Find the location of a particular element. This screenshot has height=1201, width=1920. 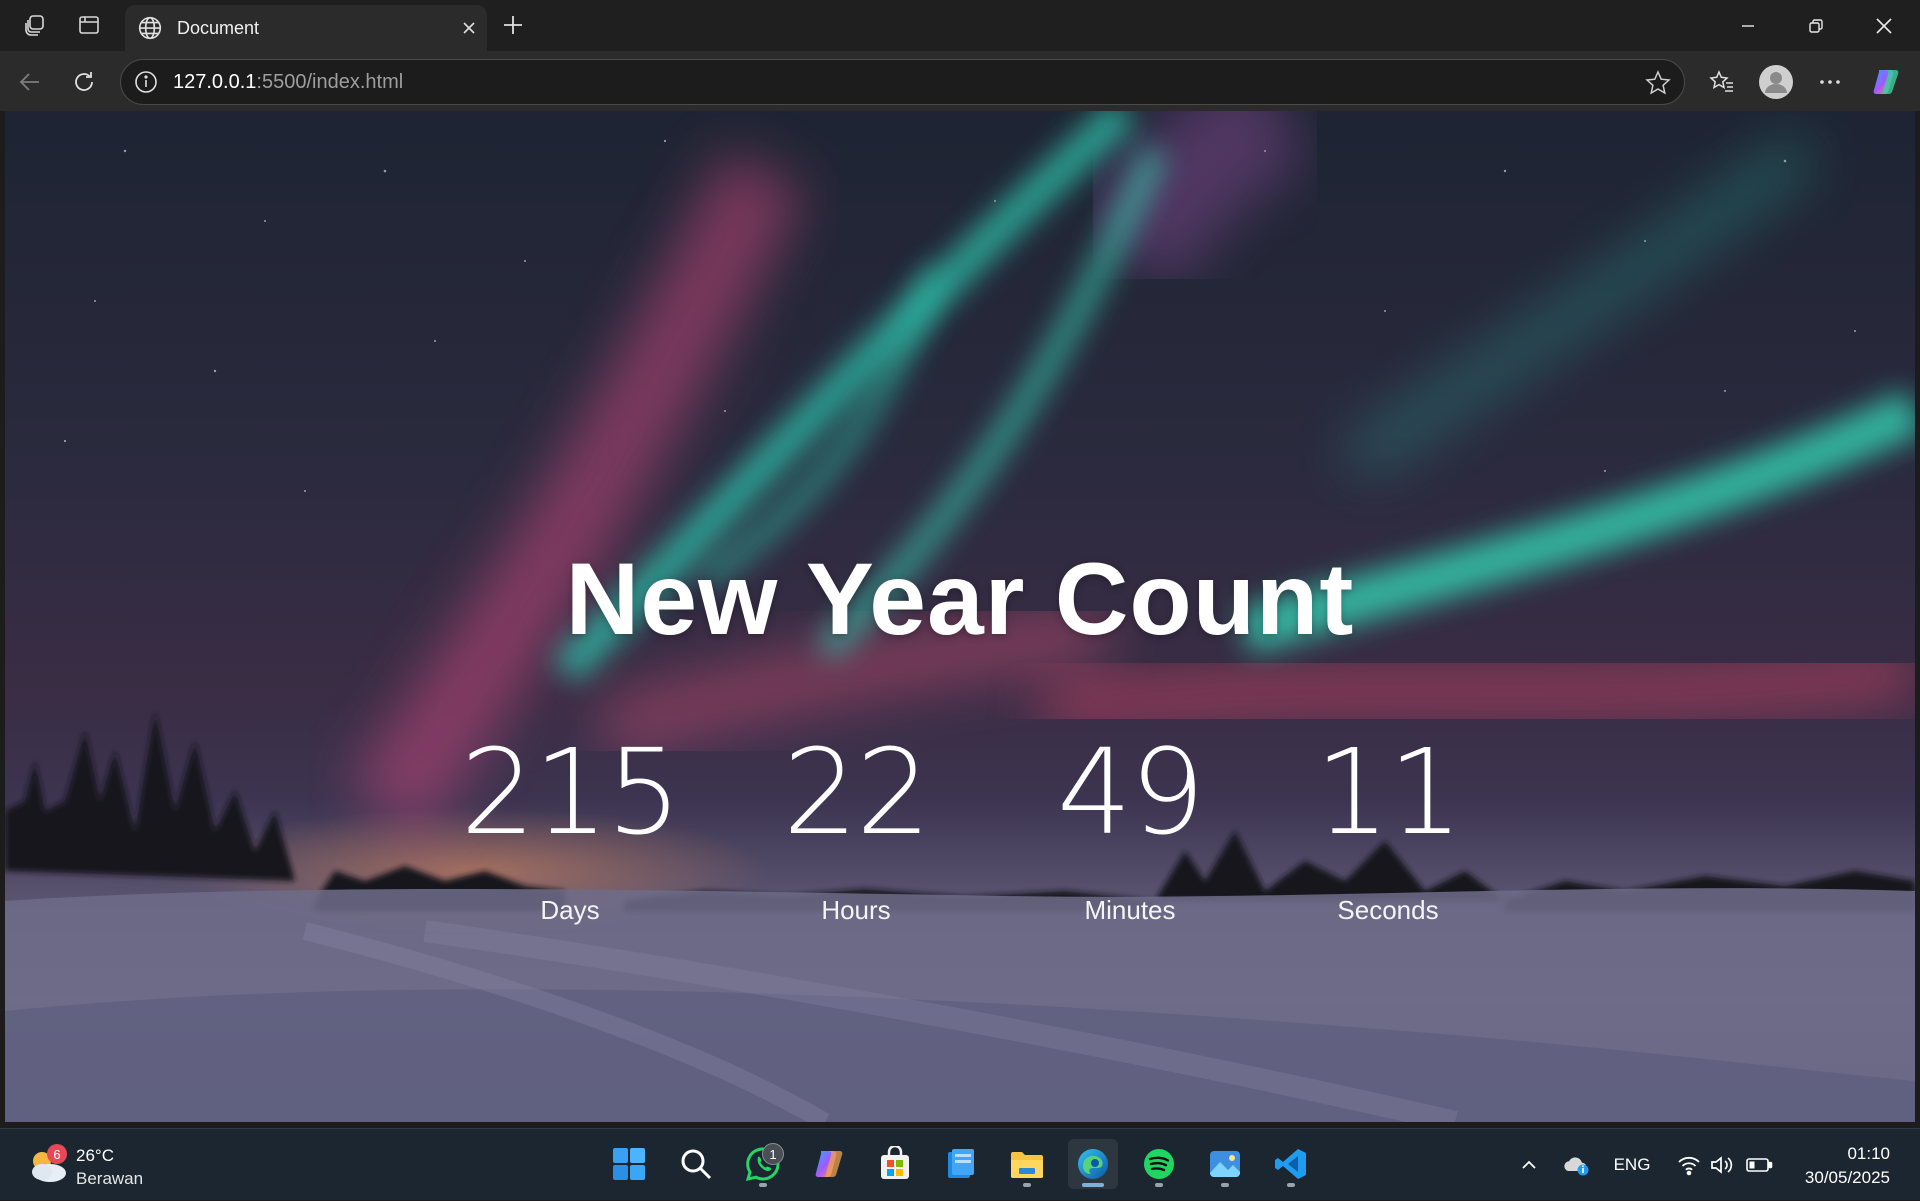

start-button is located at coordinates (629, 1164).